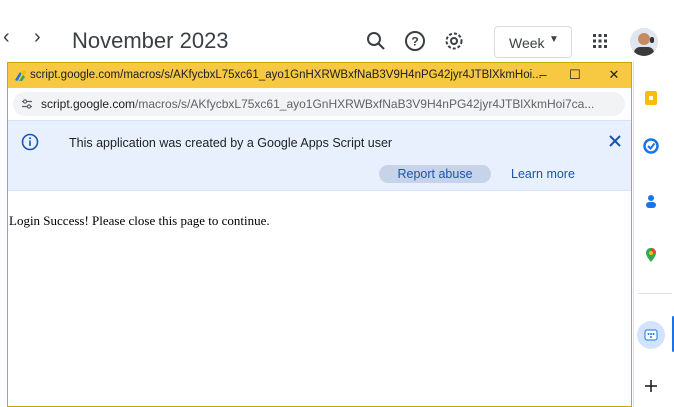 Image resolution: width=674 pixels, height=407 pixels. I want to click on add-icon, so click(651, 386).